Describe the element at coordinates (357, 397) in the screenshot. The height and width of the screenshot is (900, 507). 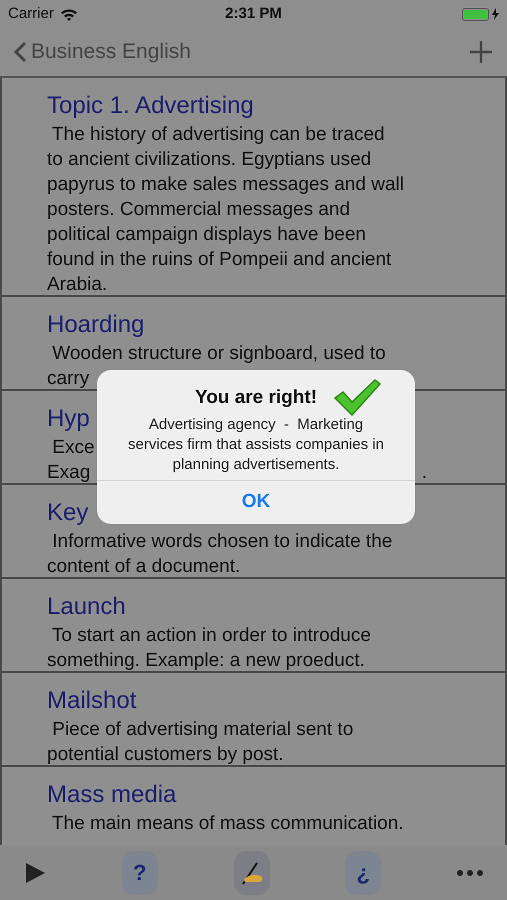
I see `checkmark-icon` at that location.